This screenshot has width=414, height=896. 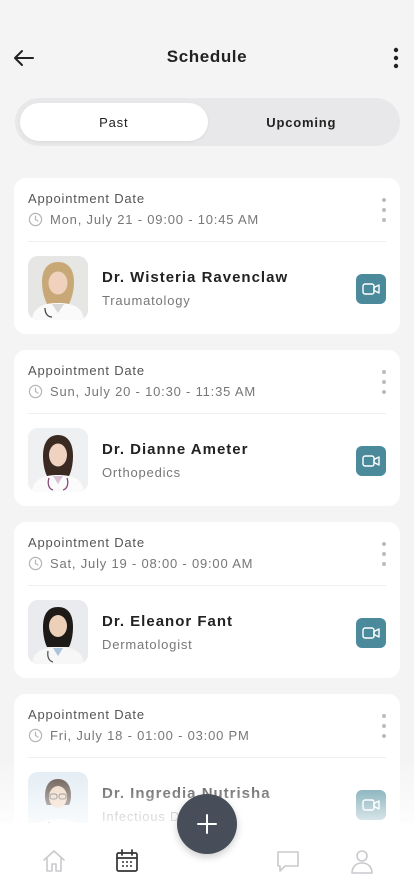 I want to click on doctor-specialty: Traumatology, so click(x=146, y=300).